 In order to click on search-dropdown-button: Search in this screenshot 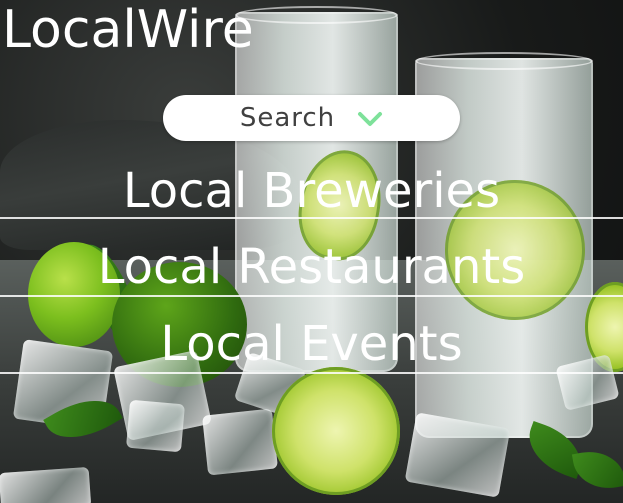, I will do `click(311, 118)`.